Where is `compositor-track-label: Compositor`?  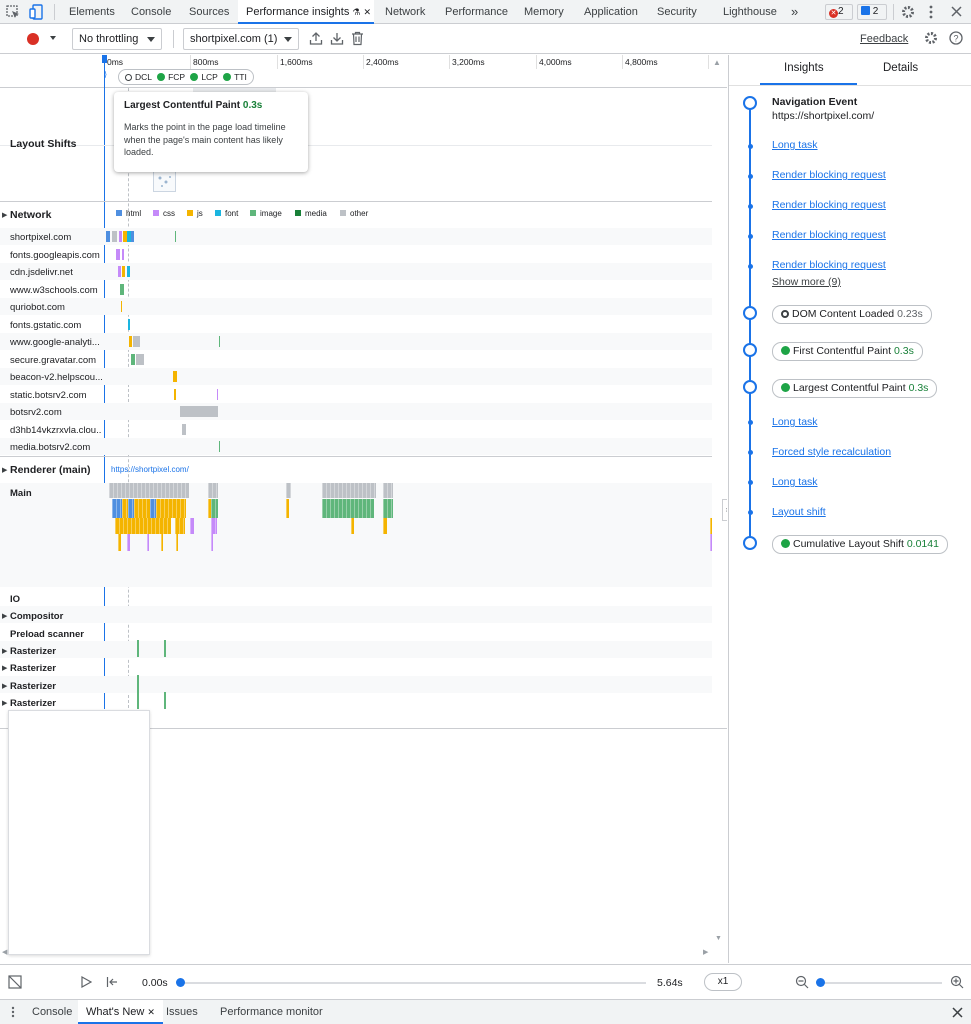
compositor-track-label: Compositor is located at coordinates (56, 616).